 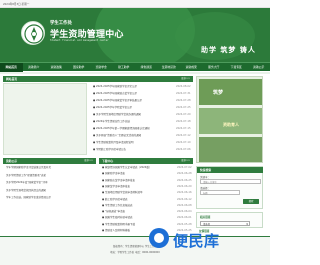 What do you see at coordinates (183, 93) in the screenshot?
I see `list-item-date: 2024-07-31` at bounding box center [183, 93].